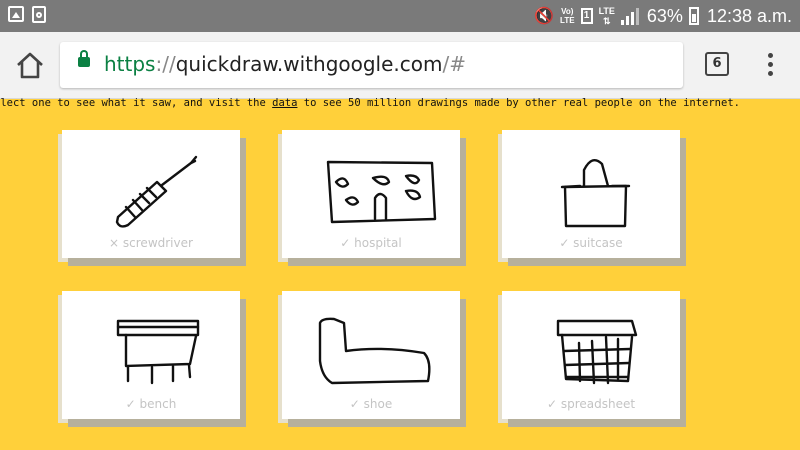 The image size is (800, 450). Describe the element at coordinates (284, 103) in the screenshot. I see `data-link: data` at that location.